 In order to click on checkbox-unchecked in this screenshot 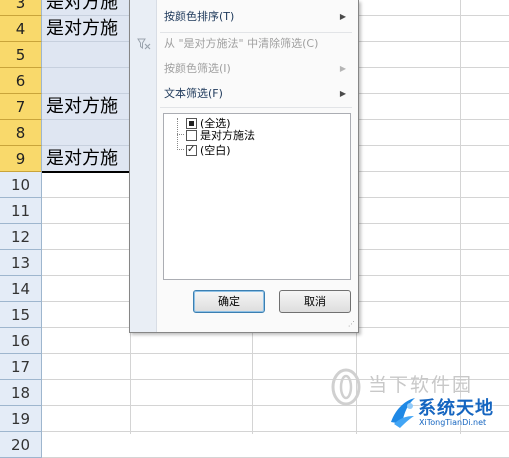, I will do `click(191, 135)`.